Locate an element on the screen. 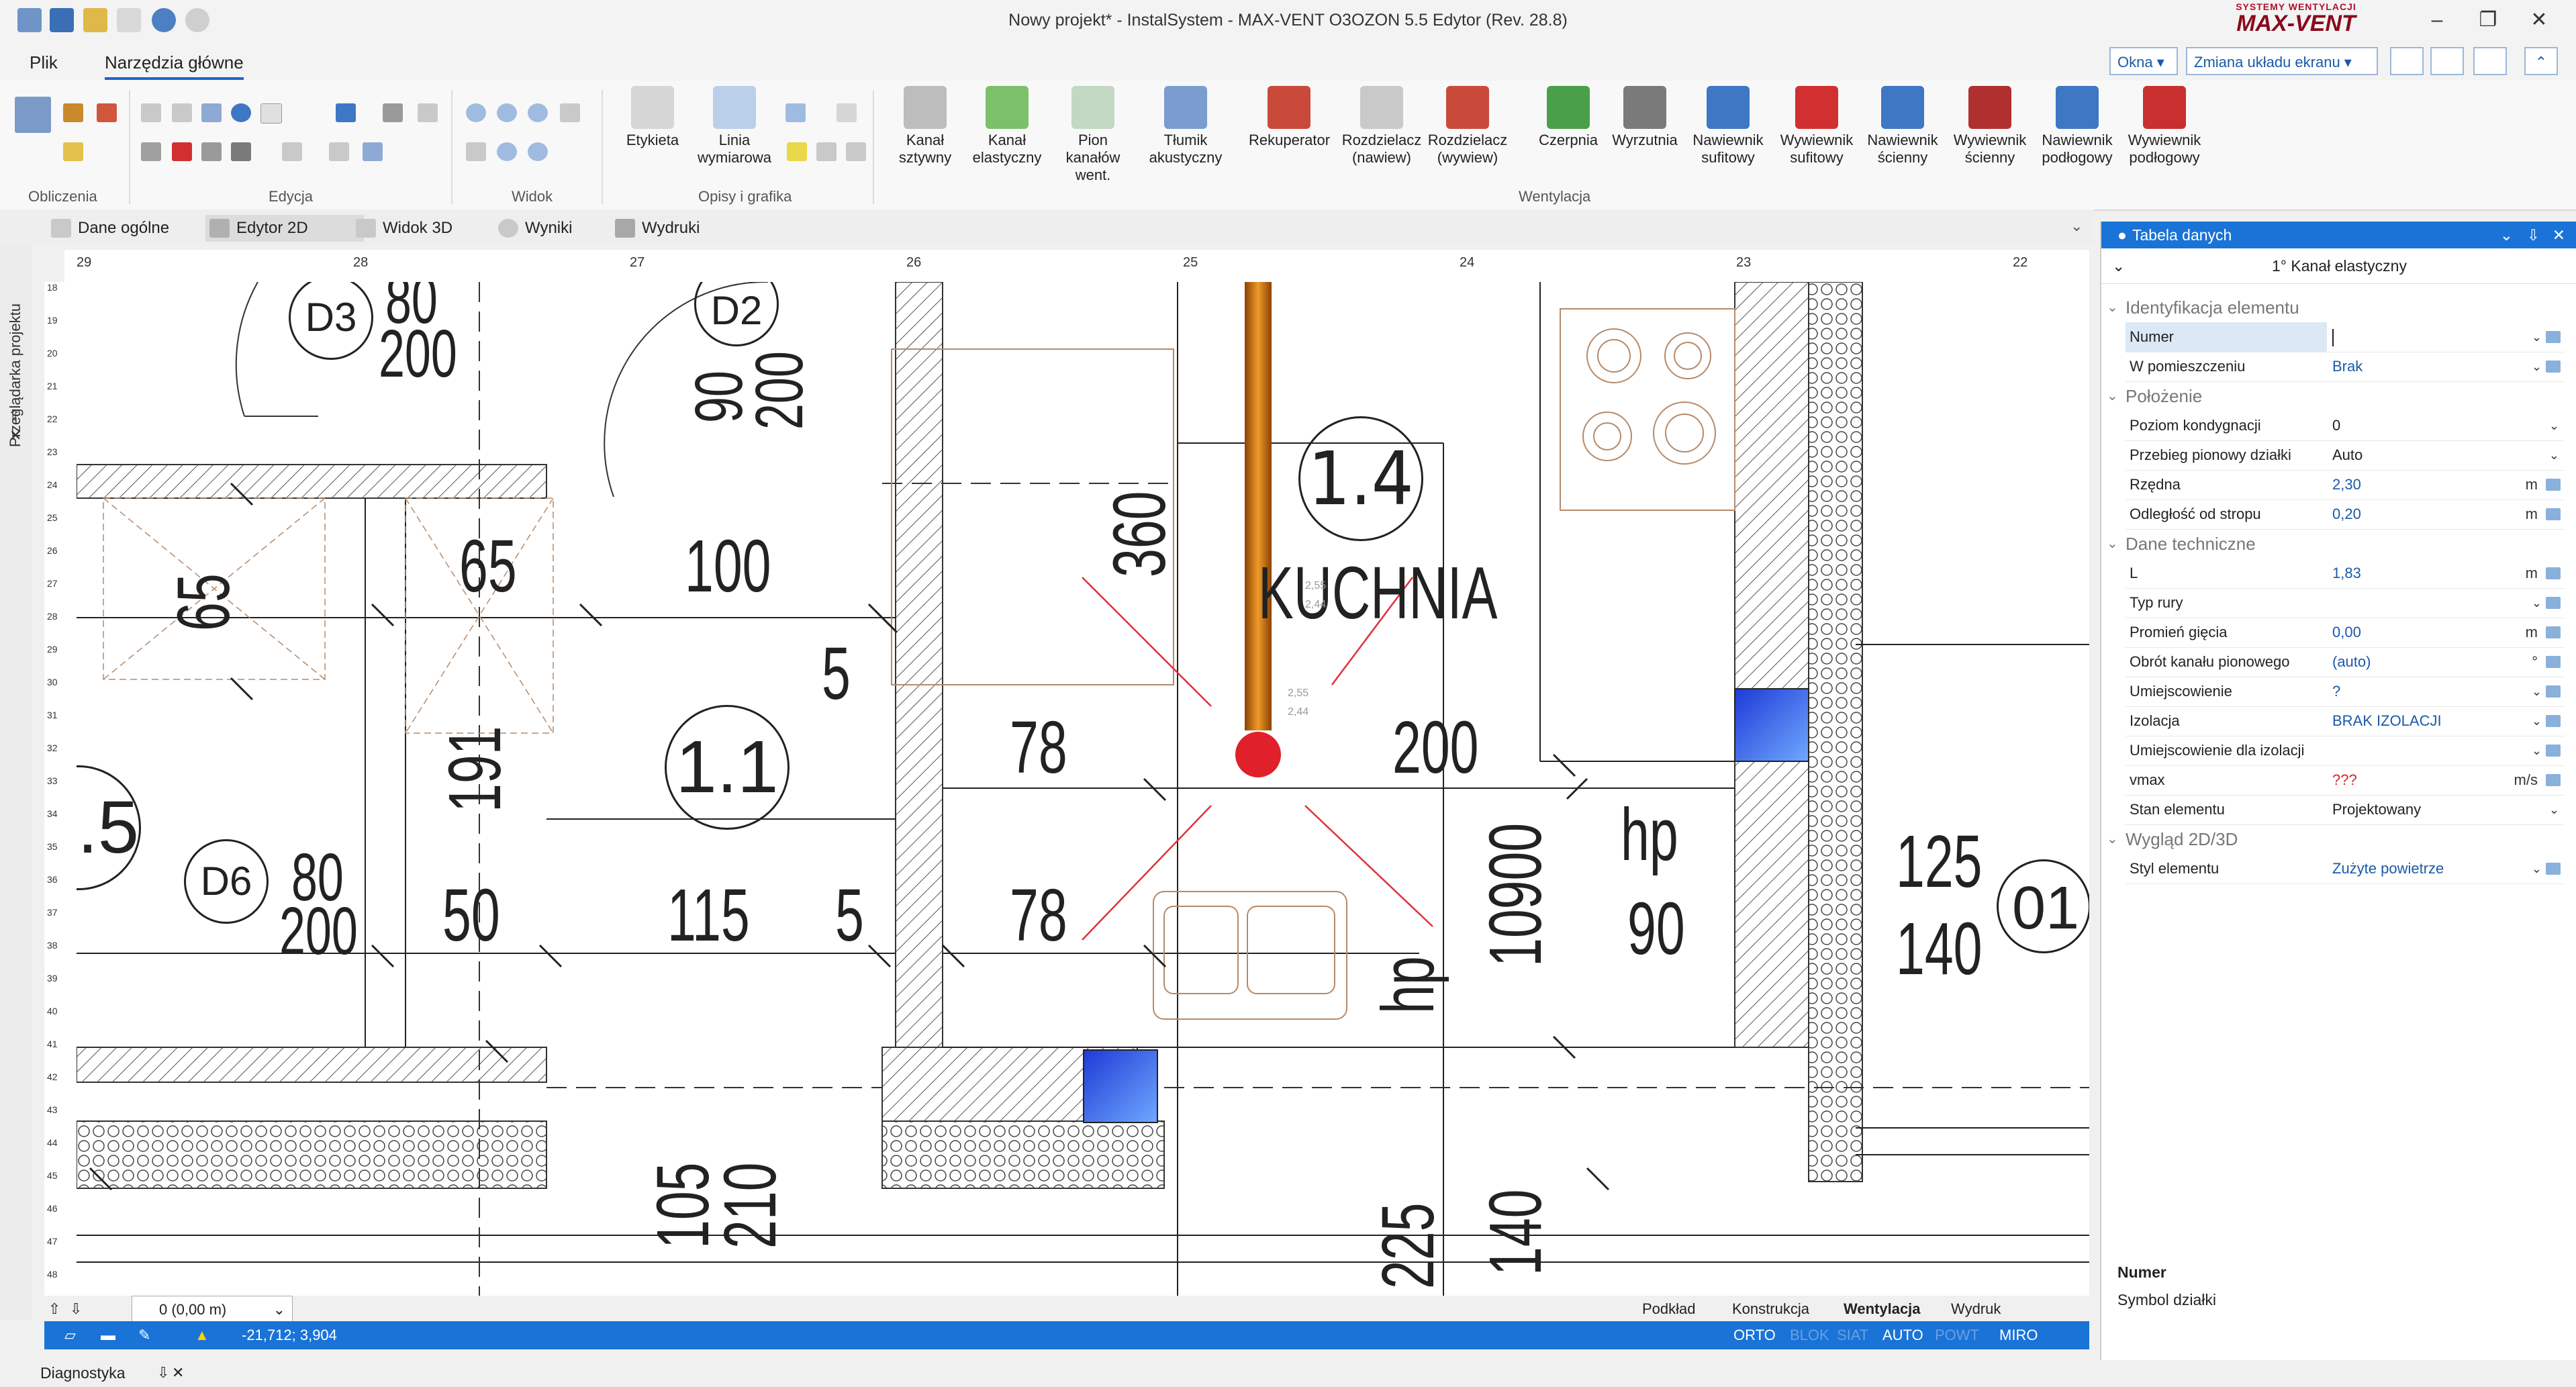 This screenshot has width=2576, height=1387. vent-button-0: Kanał sztywny is located at coordinates (925, 137).